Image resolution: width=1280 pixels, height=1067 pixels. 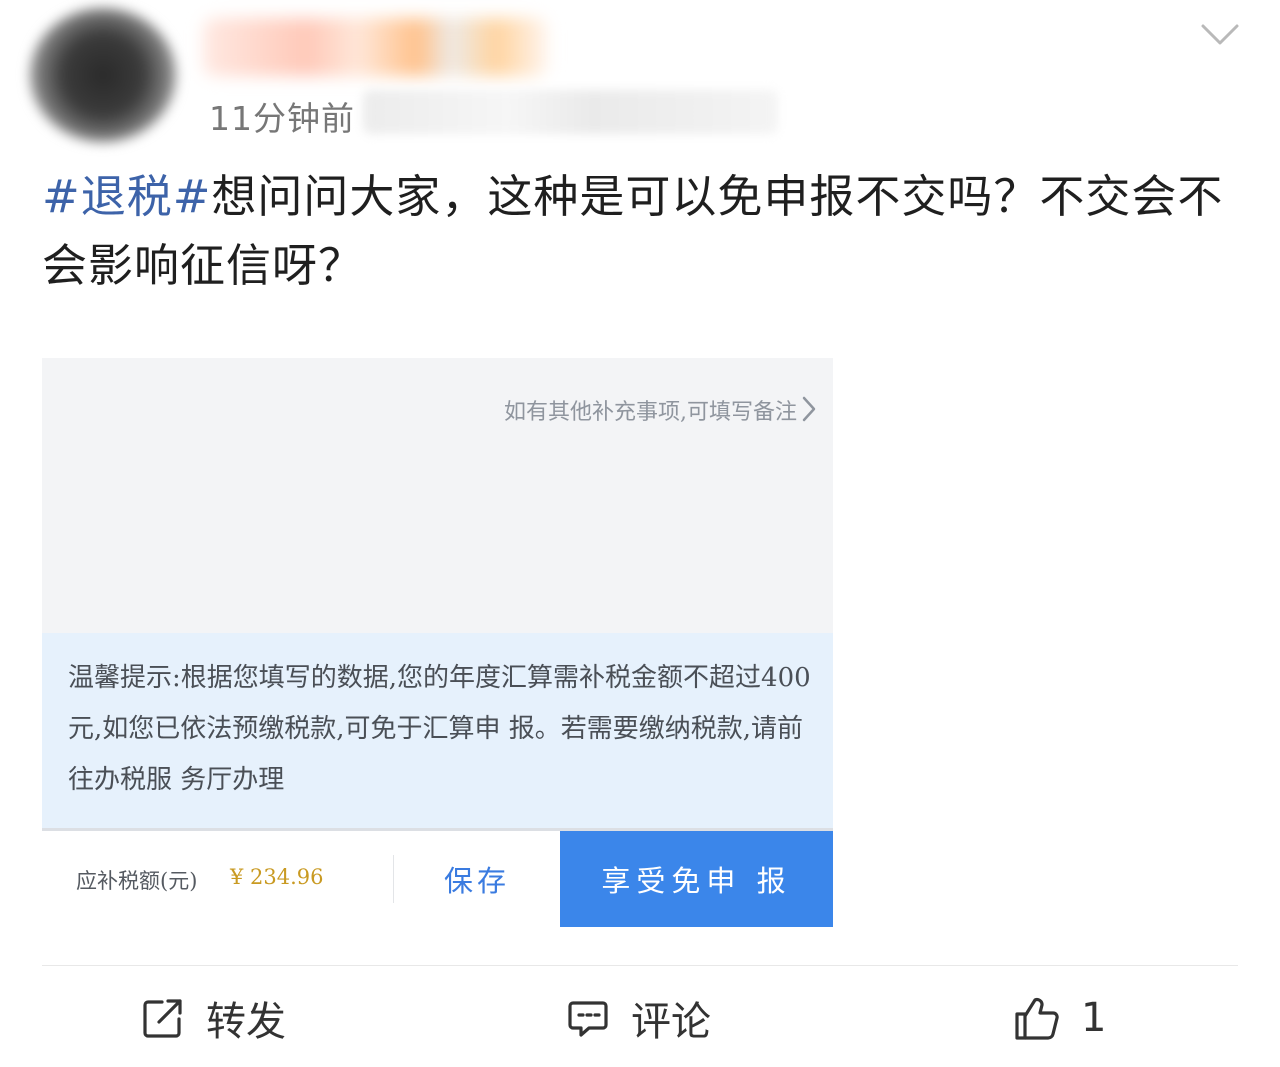 What do you see at coordinates (246, 1022) in the screenshot?
I see `forward-label: 转发` at bounding box center [246, 1022].